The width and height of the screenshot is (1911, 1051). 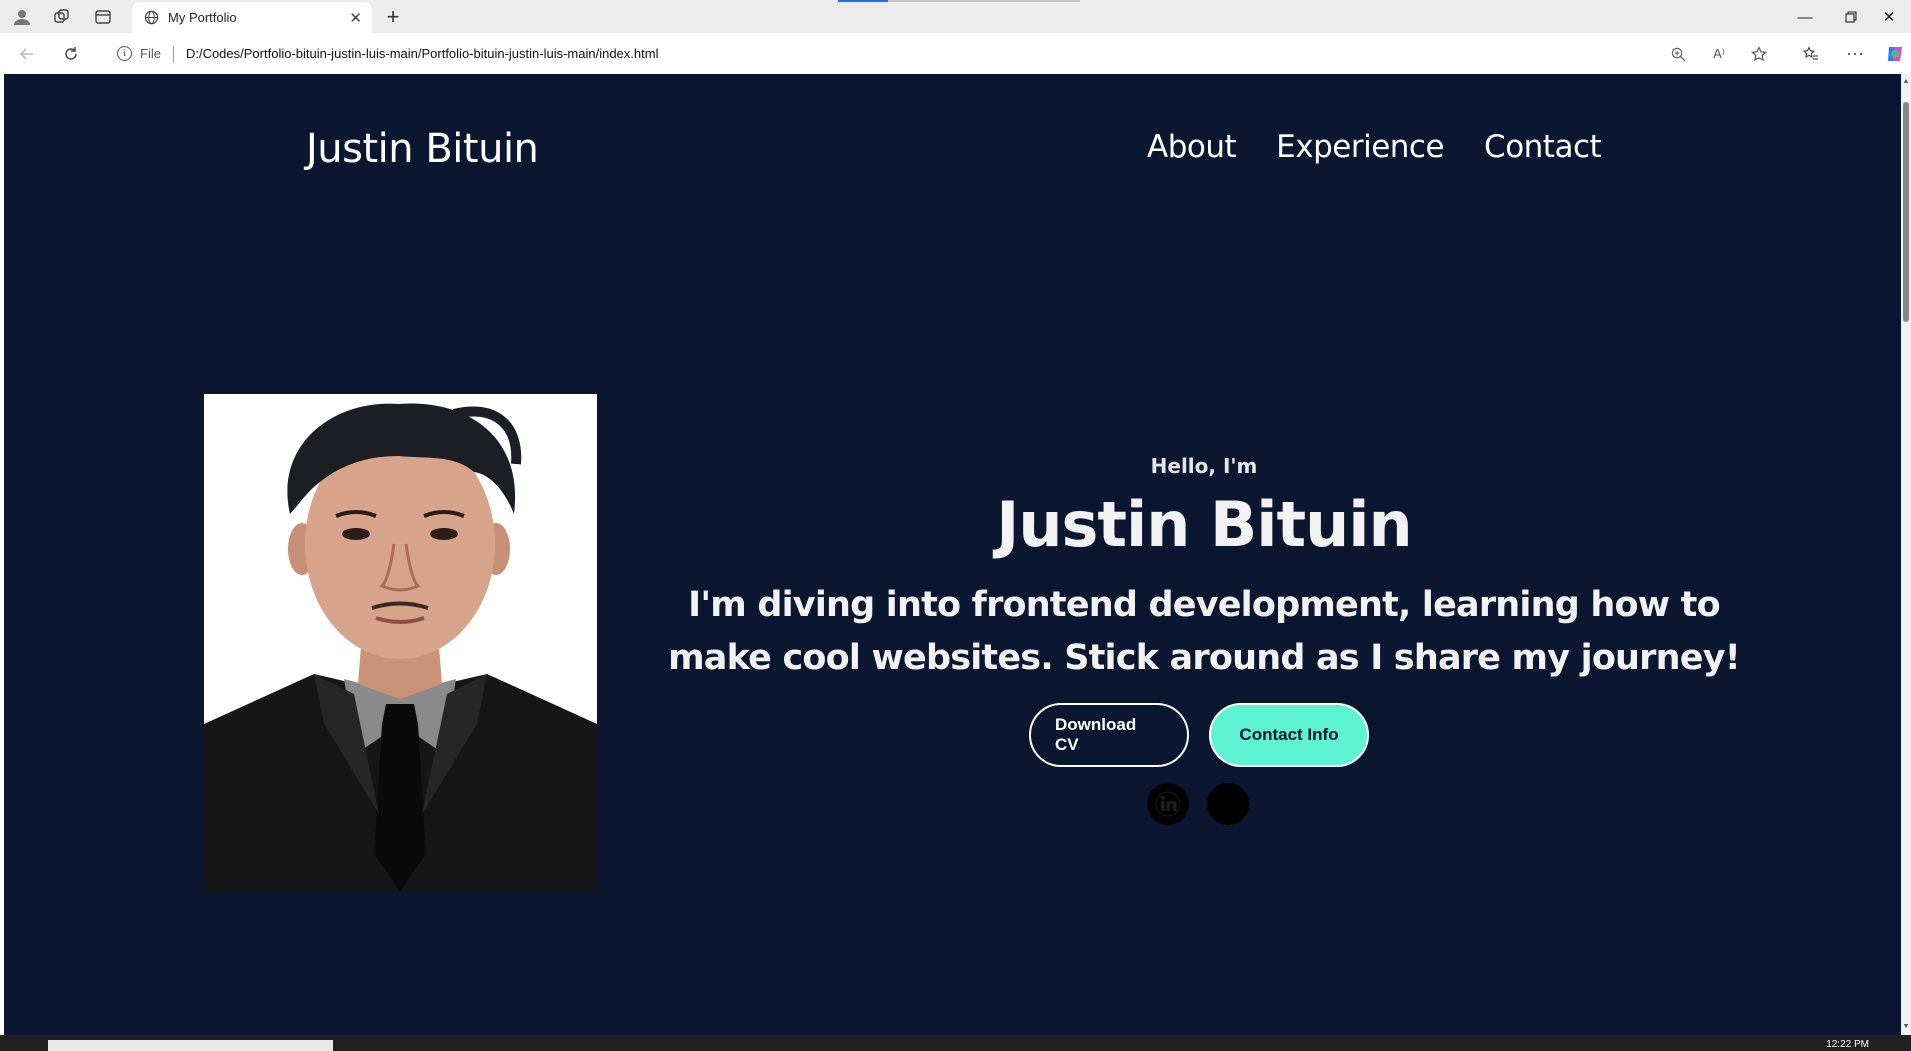 What do you see at coordinates (1906, 554) in the screenshot?
I see `page-scrollbar: ▲ ▼` at bounding box center [1906, 554].